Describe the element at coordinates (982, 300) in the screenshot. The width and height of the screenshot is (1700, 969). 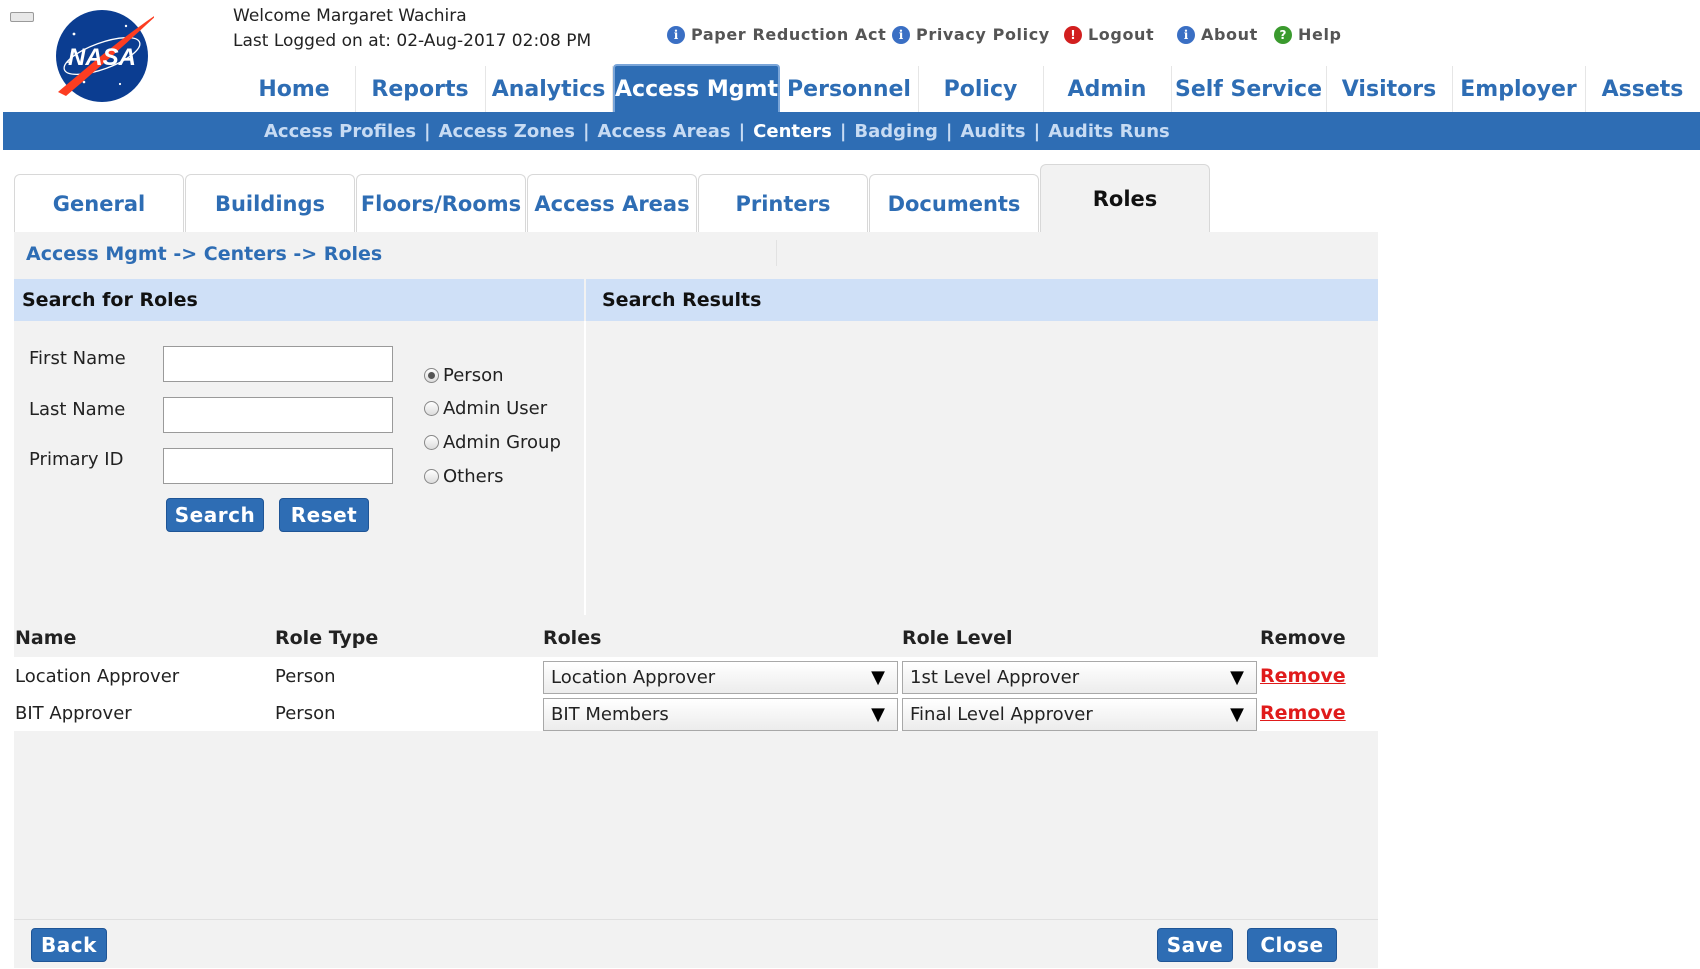
I see `results-section-title: Search Results` at that location.